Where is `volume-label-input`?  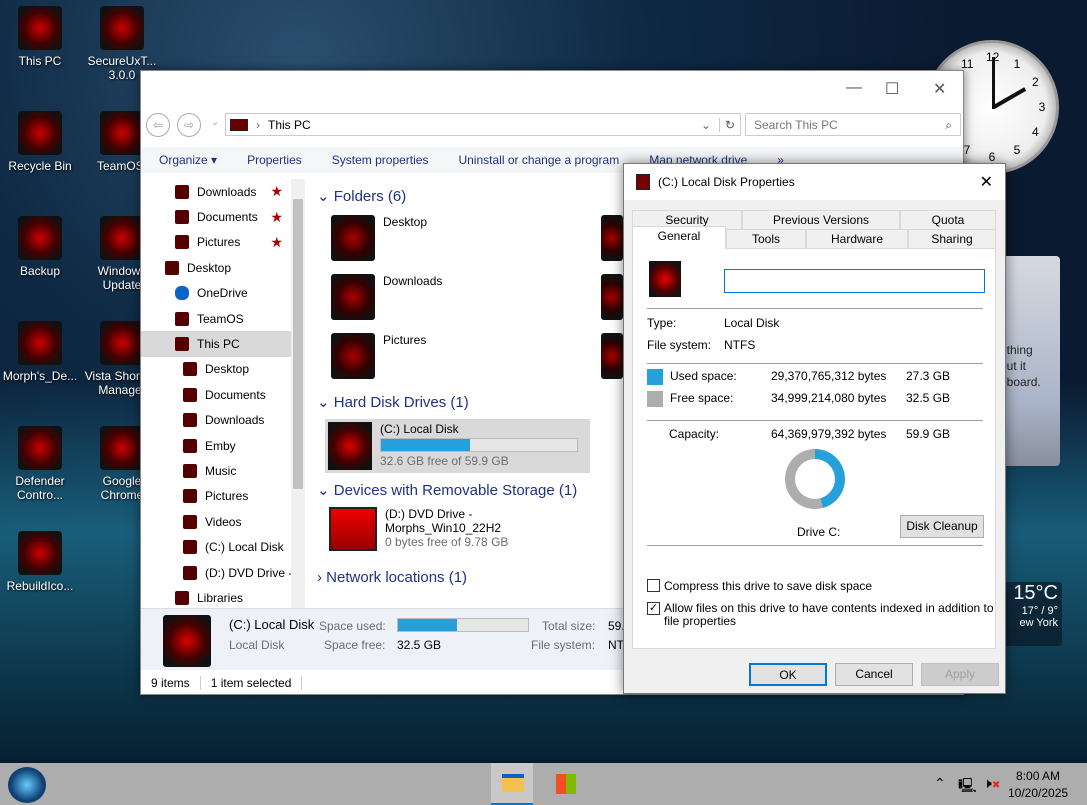
volume-label-input is located at coordinates (854, 281).